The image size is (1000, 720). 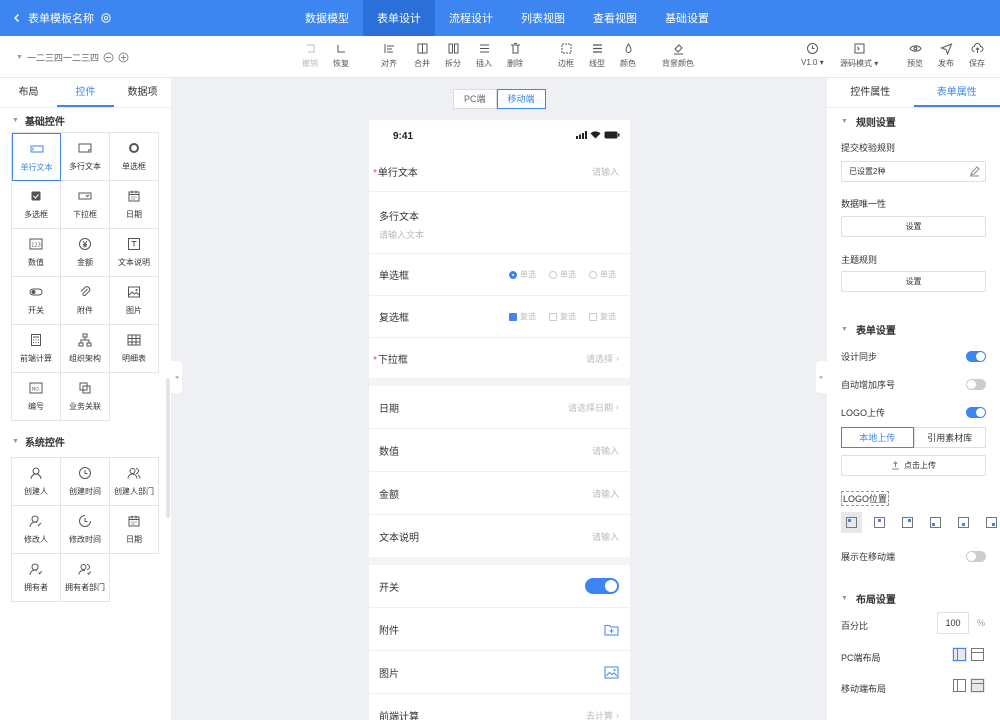 I want to click on control-date: 日期, so click(x=134, y=205).